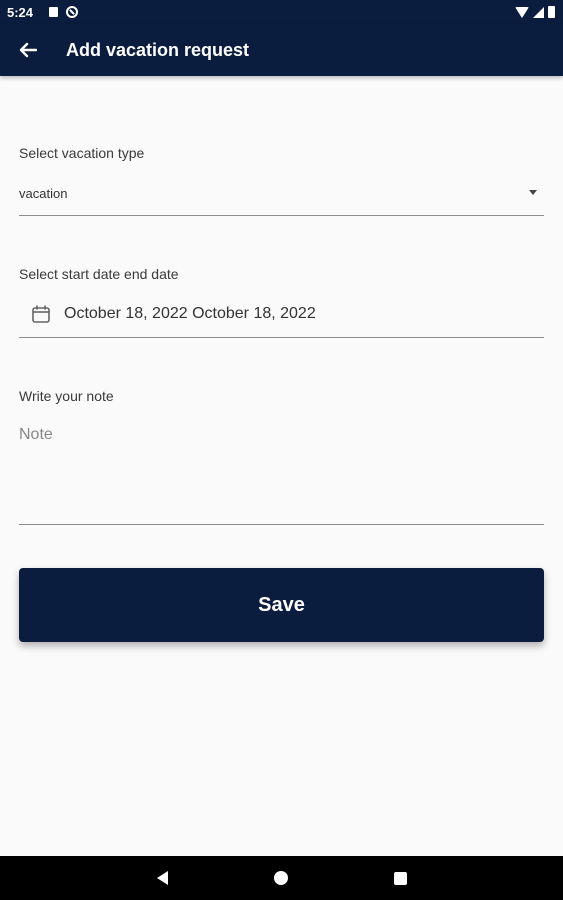 The height and width of the screenshot is (900, 563). What do you see at coordinates (551, 12) in the screenshot?
I see `battery-icon` at bounding box center [551, 12].